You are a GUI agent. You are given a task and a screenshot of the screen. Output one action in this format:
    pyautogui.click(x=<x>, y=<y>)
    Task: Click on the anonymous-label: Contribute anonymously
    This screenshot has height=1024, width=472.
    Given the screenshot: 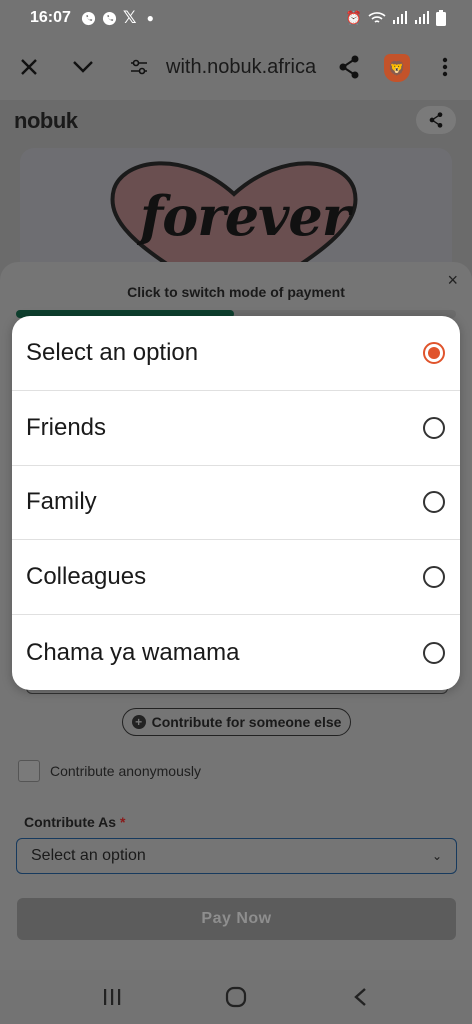 What is the action you would take?
    pyautogui.click(x=125, y=771)
    